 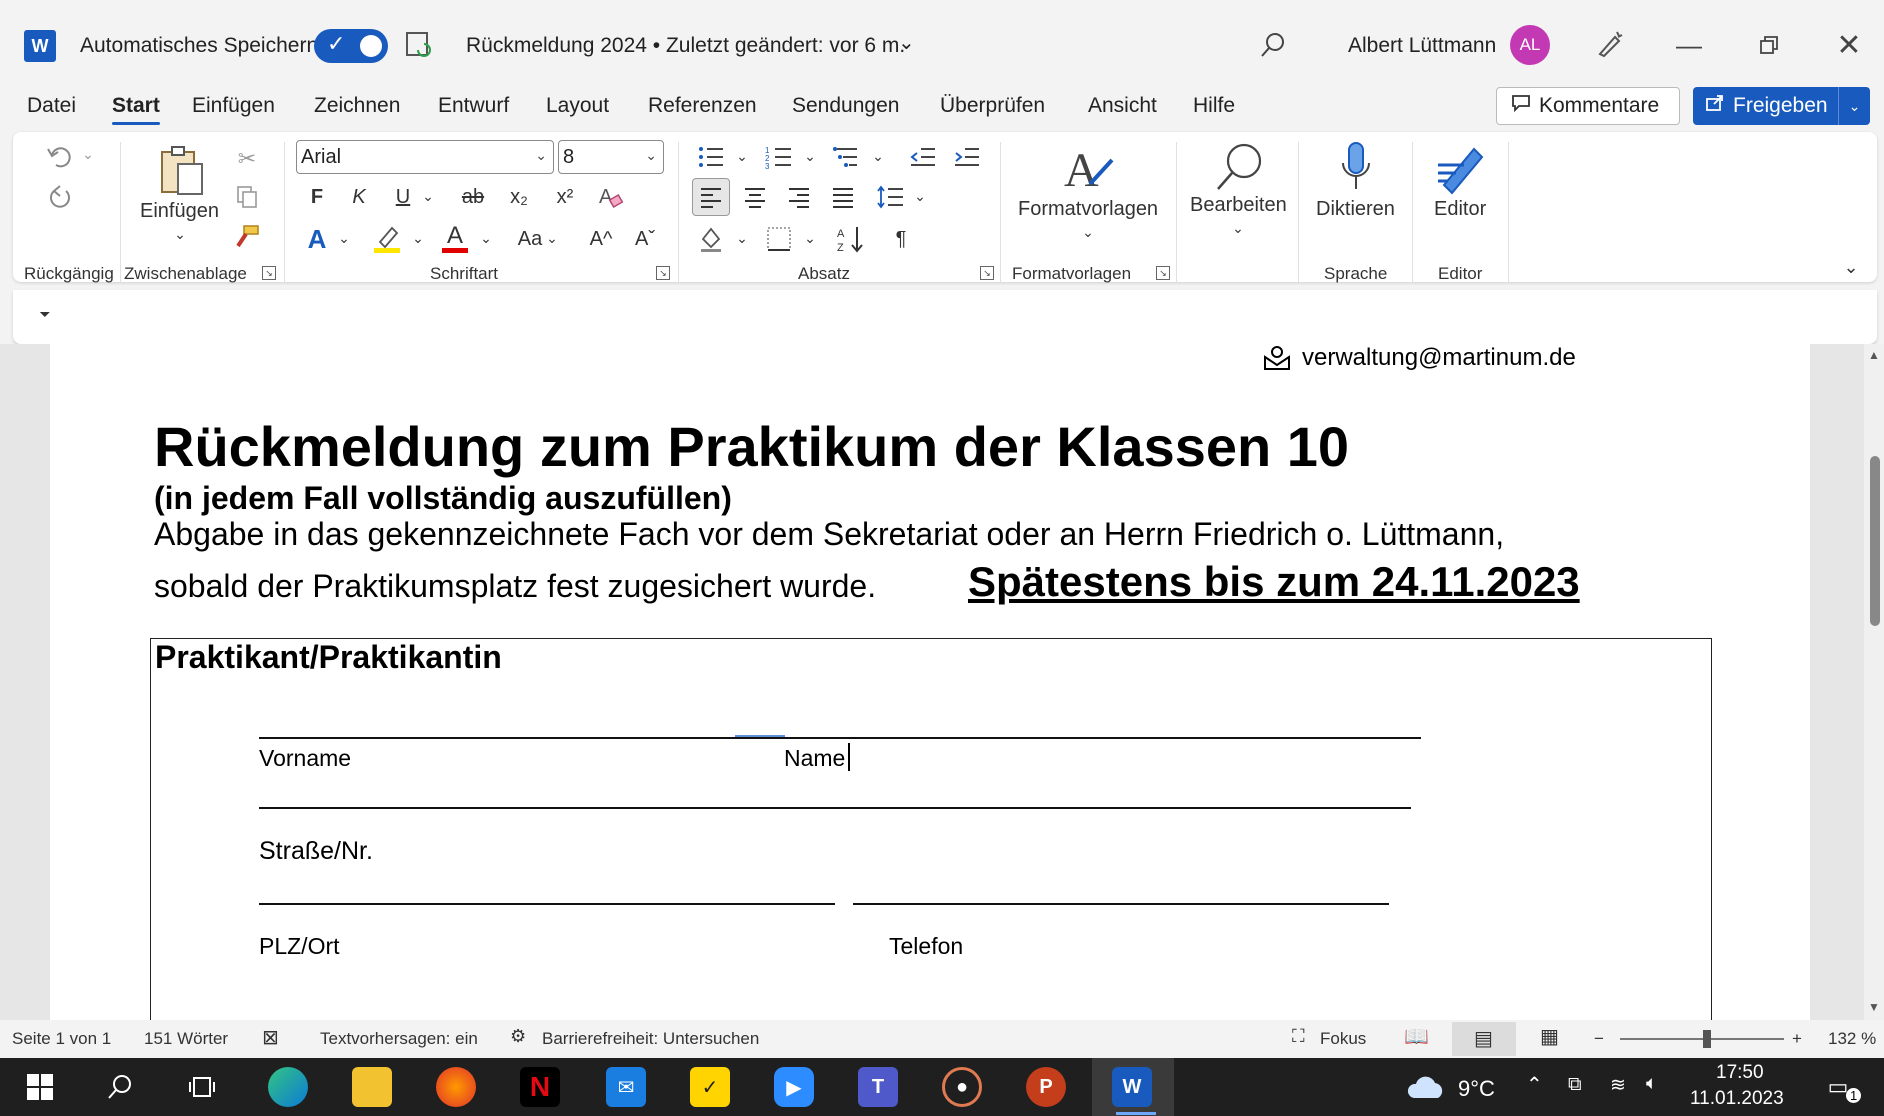 What do you see at coordinates (519, 197) in the screenshot?
I see `subscript-button: x₂` at bounding box center [519, 197].